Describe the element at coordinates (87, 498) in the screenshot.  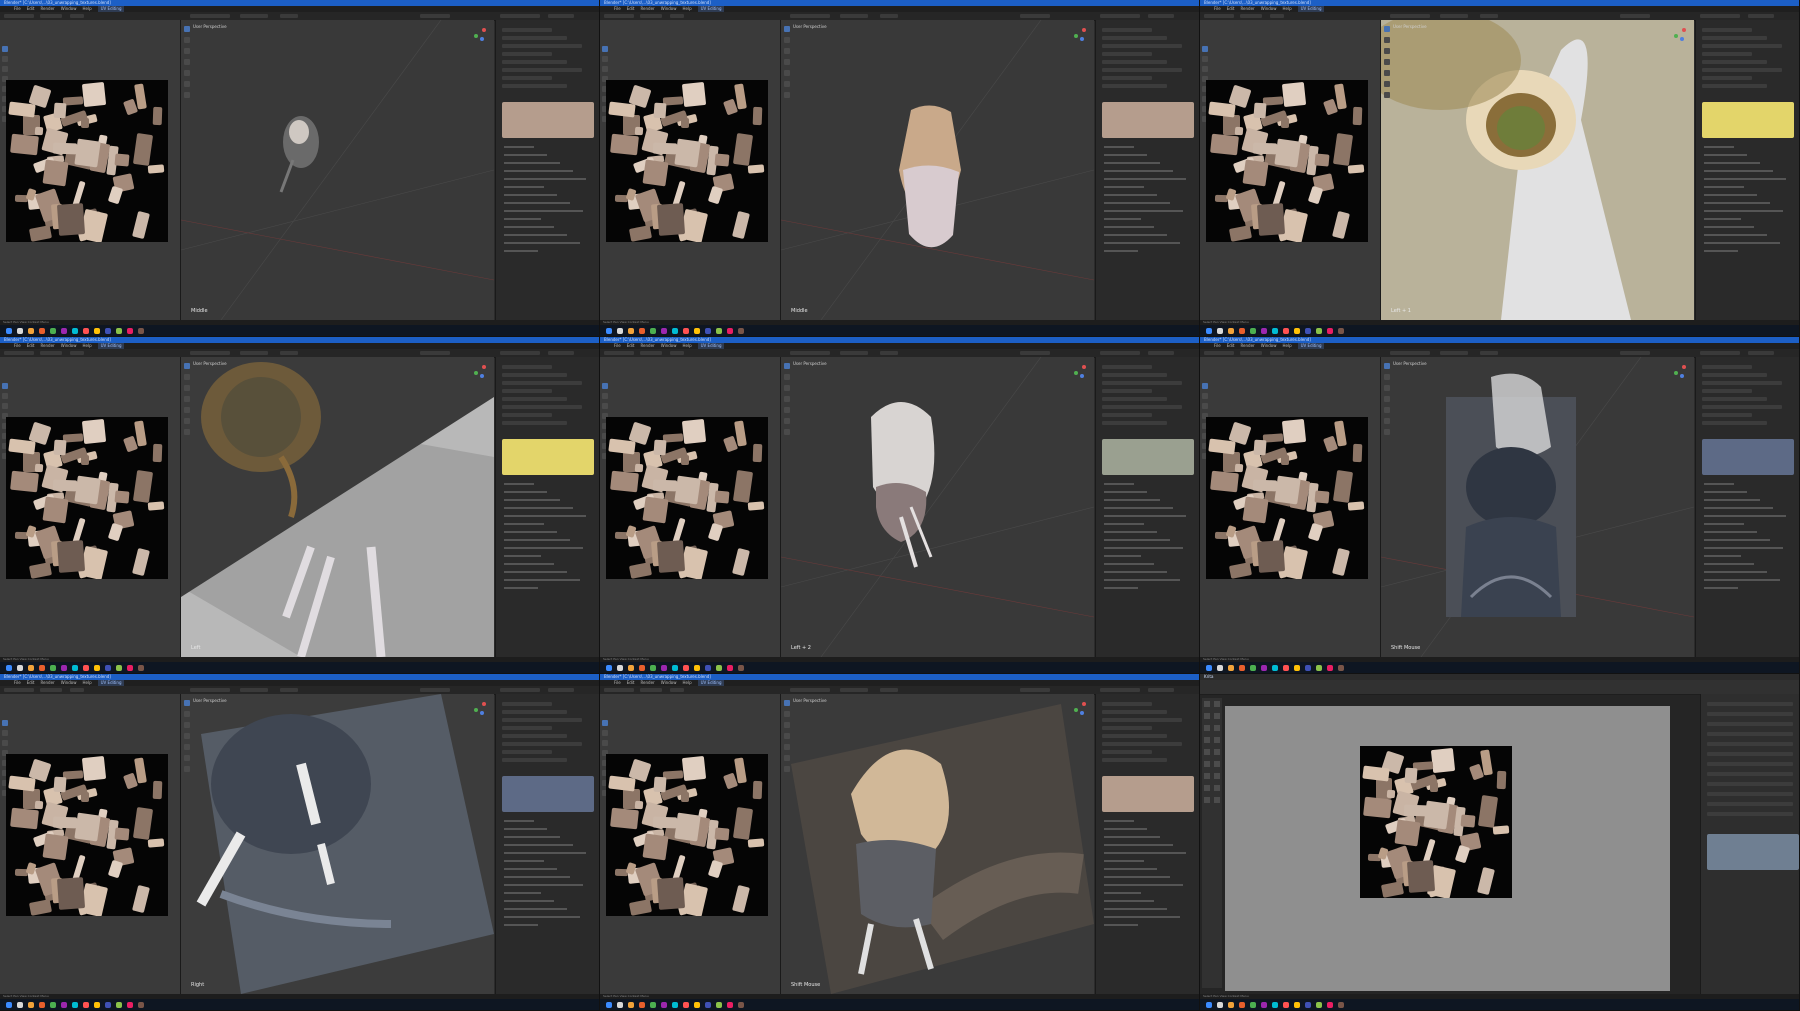
I see `uv-texture-map` at that location.